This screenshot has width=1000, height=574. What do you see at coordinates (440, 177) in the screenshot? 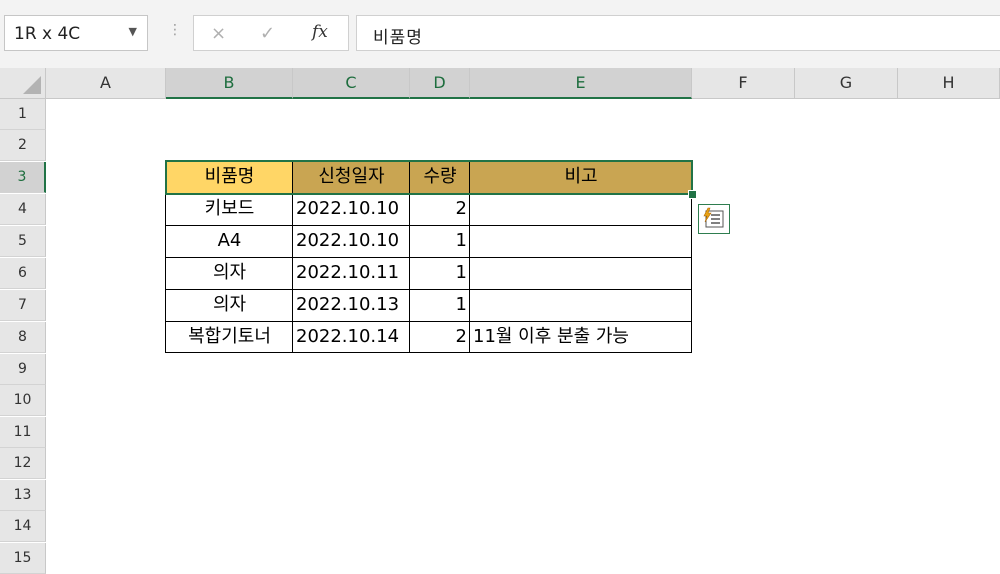
I see `table-header-quantity: 수량` at bounding box center [440, 177].